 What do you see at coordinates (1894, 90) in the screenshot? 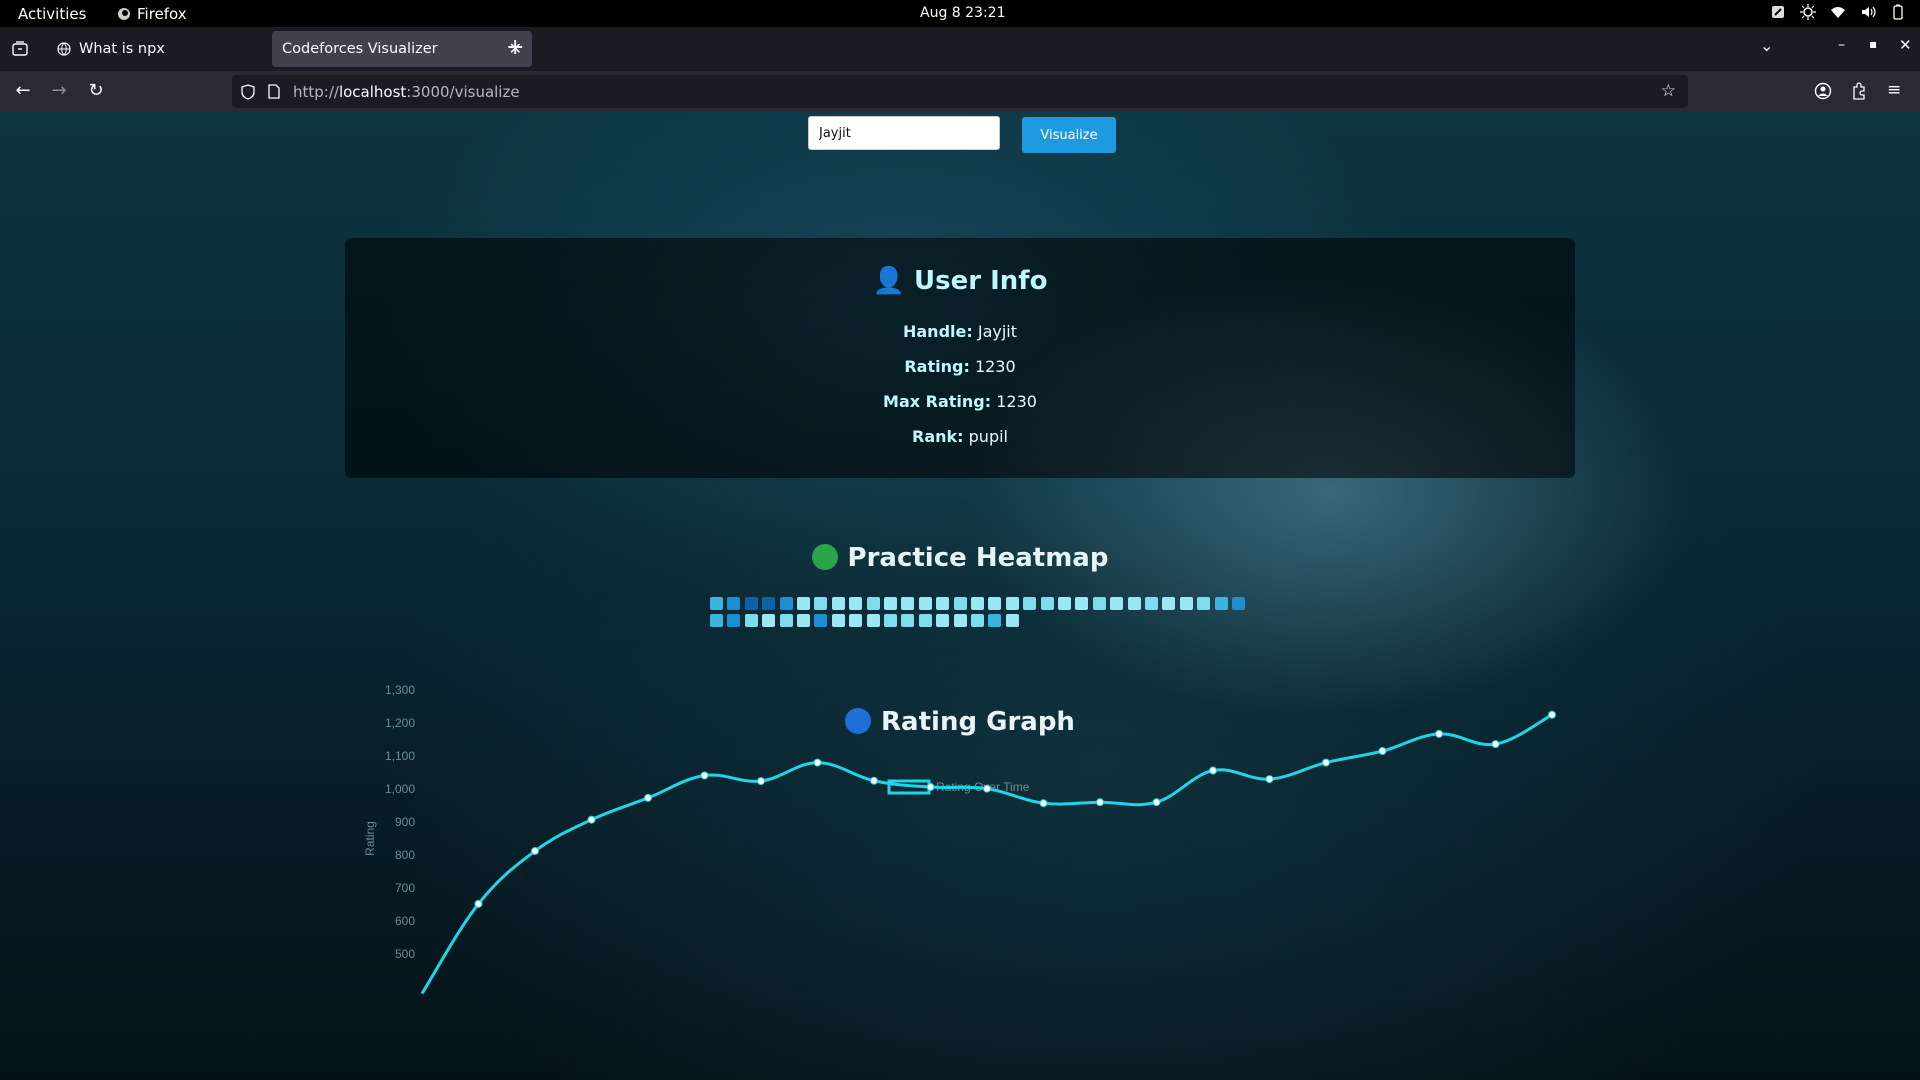
I see `menu-icon: ≡` at bounding box center [1894, 90].